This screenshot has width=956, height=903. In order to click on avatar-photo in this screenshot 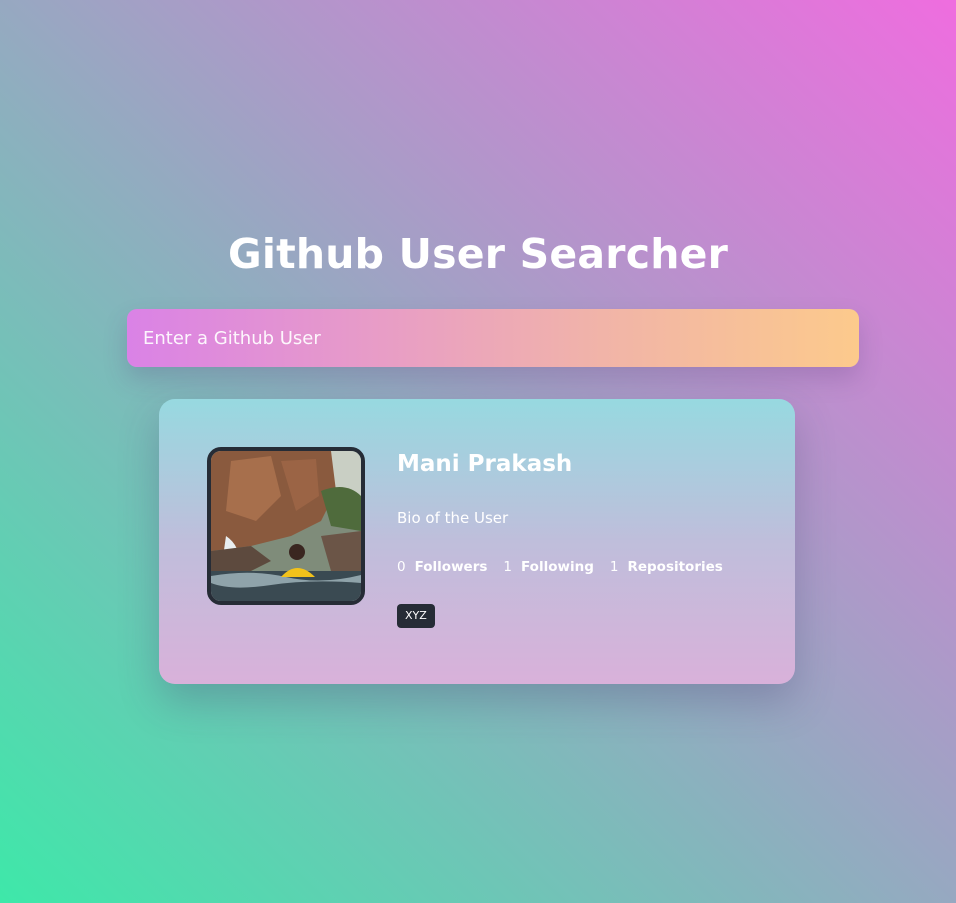, I will do `click(286, 526)`.